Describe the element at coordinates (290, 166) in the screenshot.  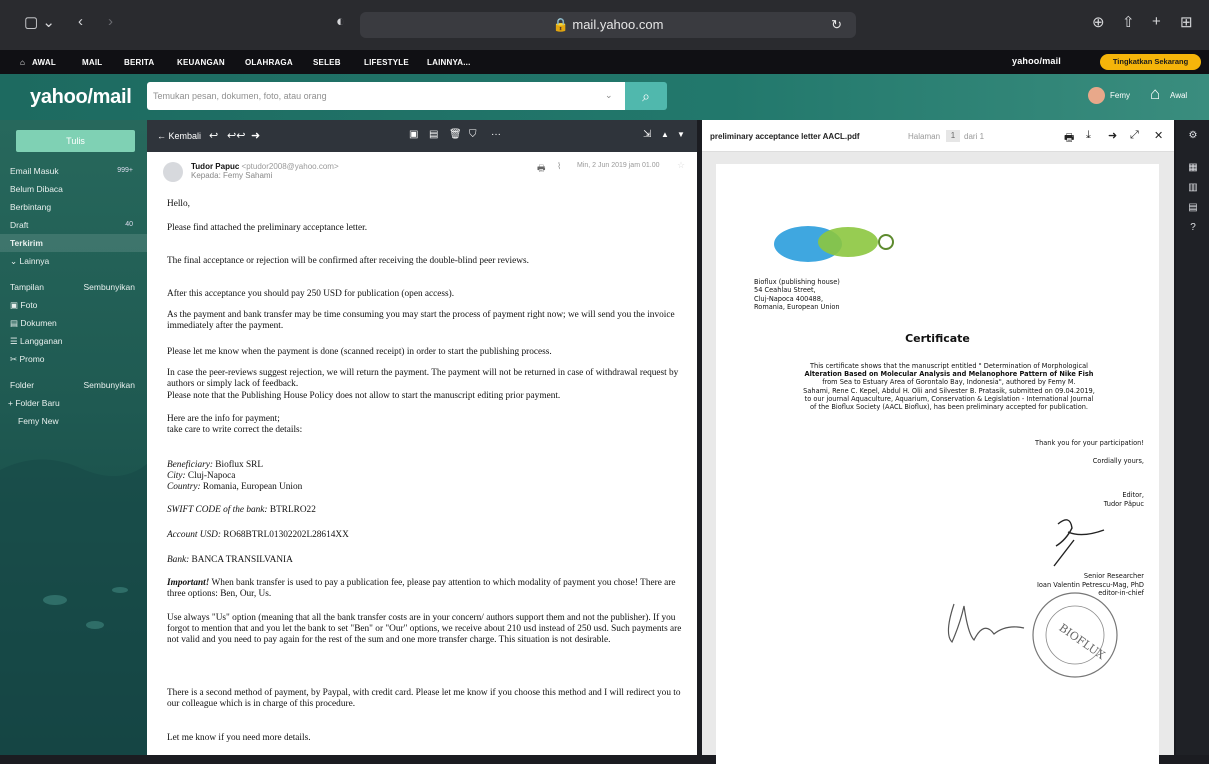
I see `sender-email: <ptudor2008@yahoo.com>` at that location.